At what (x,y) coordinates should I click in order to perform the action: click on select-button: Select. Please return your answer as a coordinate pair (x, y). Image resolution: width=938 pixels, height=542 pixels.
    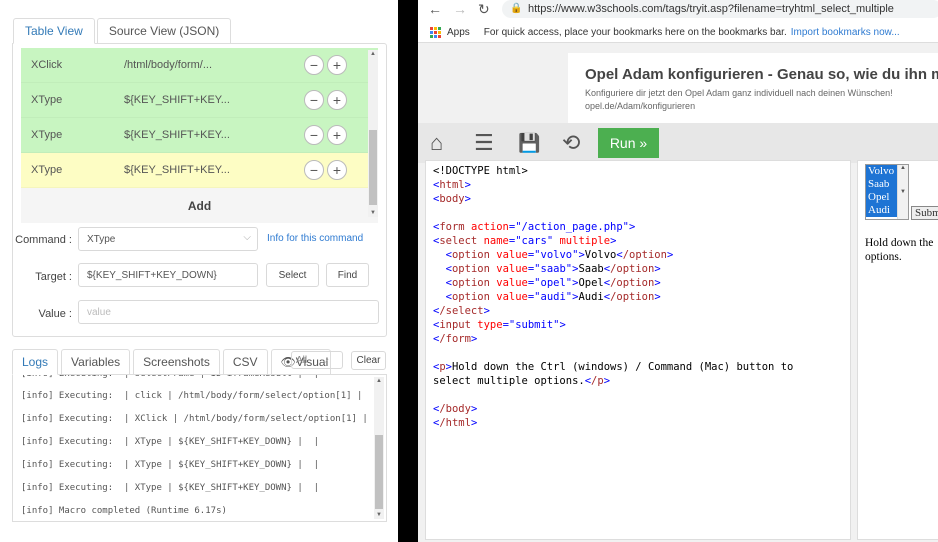
    Looking at the image, I should click on (292, 275).